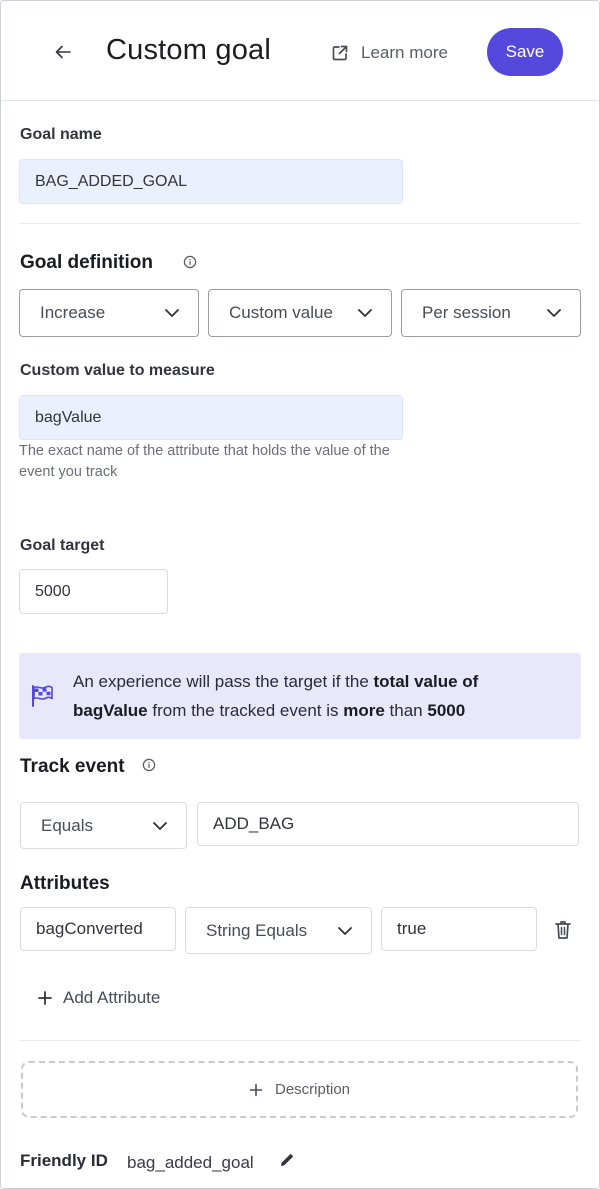 The image size is (600, 1189). I want to click on summary-bold3: 5000, so click(446, 710).